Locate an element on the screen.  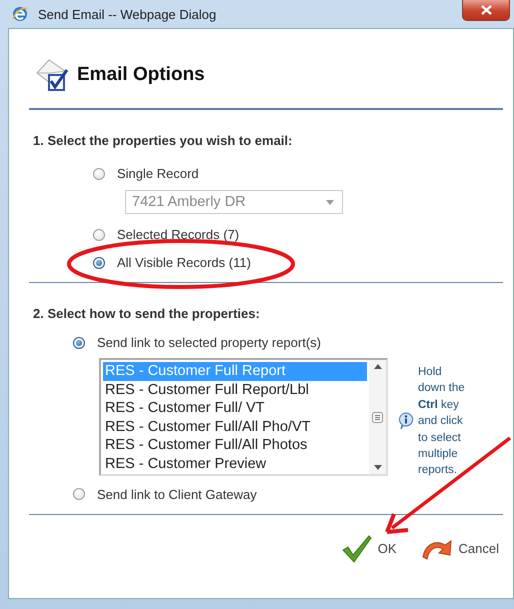
list-item: RES - Customer Full/ VT is located at coordinates (235, 408).